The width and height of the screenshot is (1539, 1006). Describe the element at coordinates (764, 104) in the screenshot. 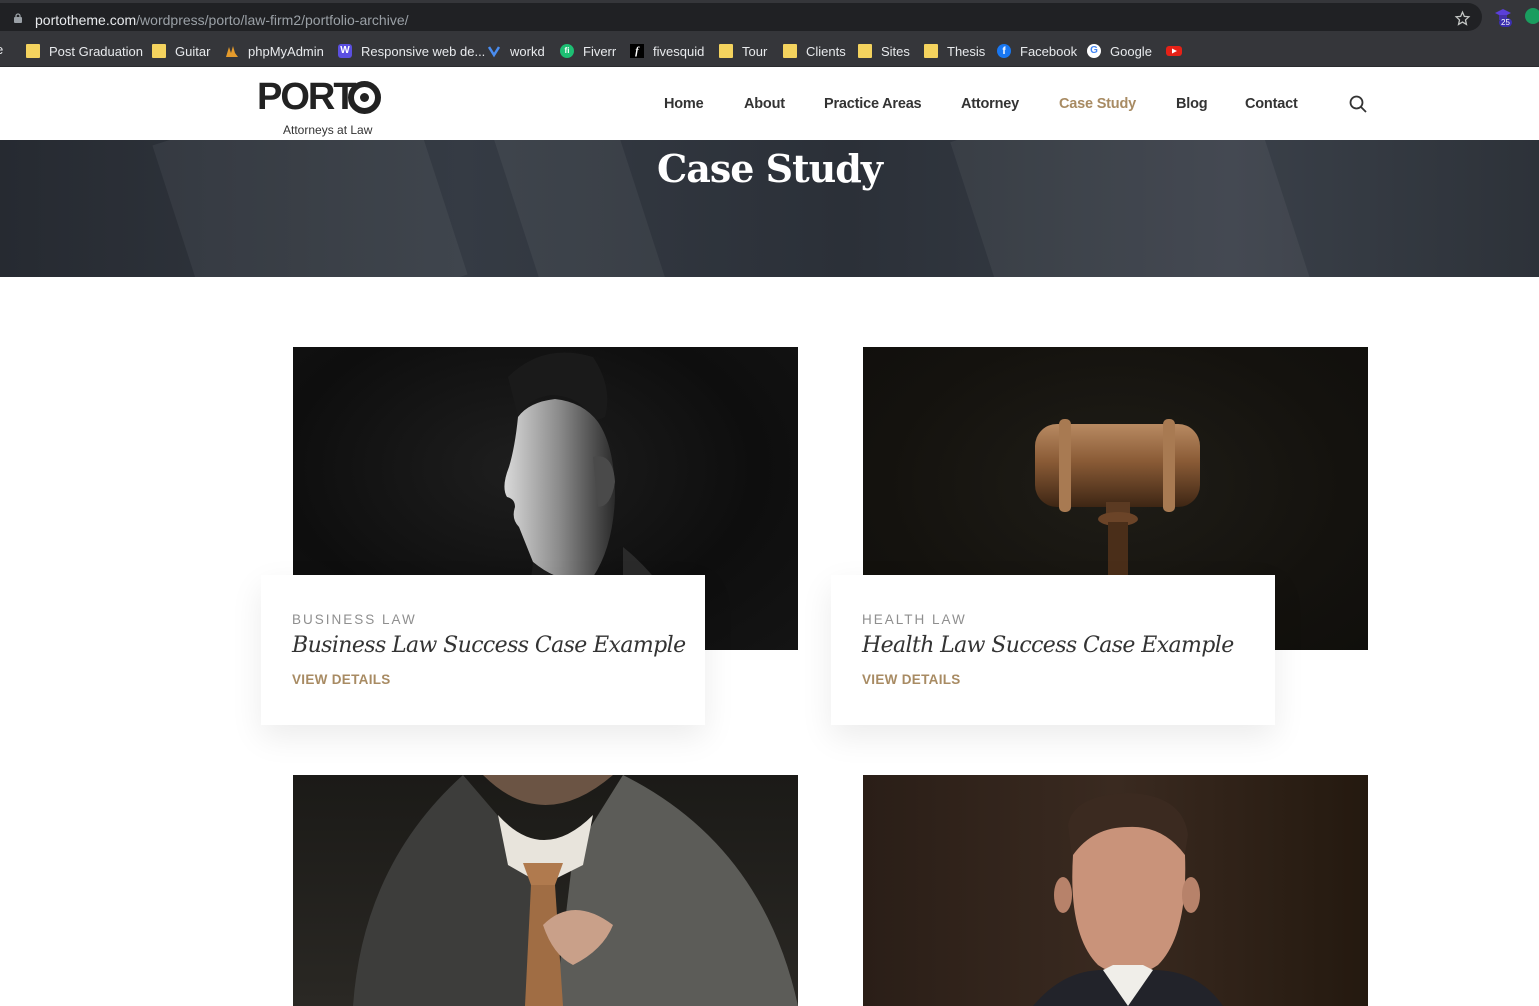

I see `nav-about: About` at that location.